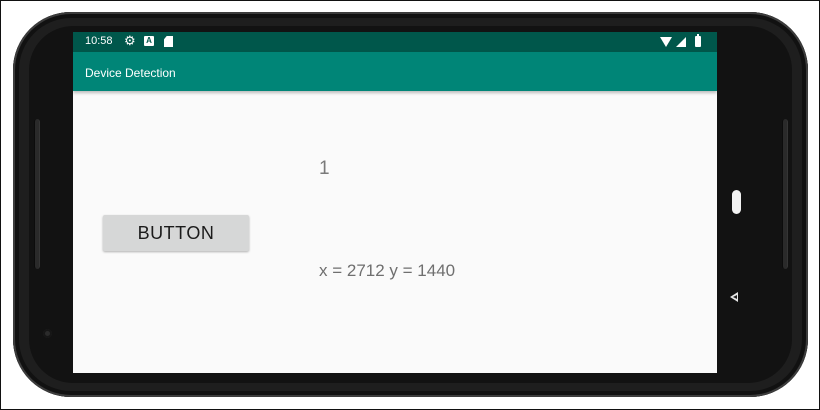 The height and width of the screenshot is (410, 820). What do you see at coordinates (387, 270) in the screenshot?
I see `coordinates-text: x = 2712 y = 1440` at bounding box center [387, 270].